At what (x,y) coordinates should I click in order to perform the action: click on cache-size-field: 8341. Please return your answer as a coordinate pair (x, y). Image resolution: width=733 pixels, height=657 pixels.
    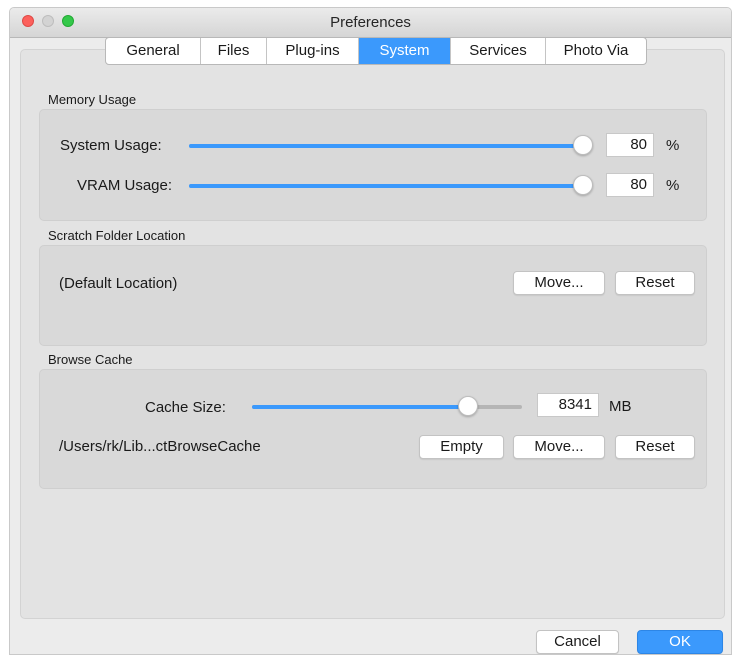
    Looking at the image, I should click on (568, 405).